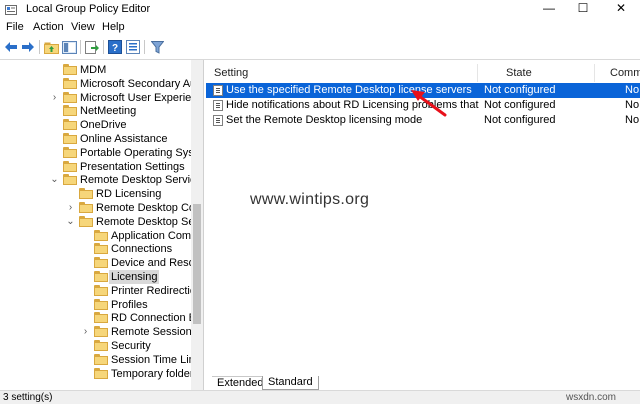 The image size is (640, 404). I want to click on tree-scrollbar, so click(197, 225).